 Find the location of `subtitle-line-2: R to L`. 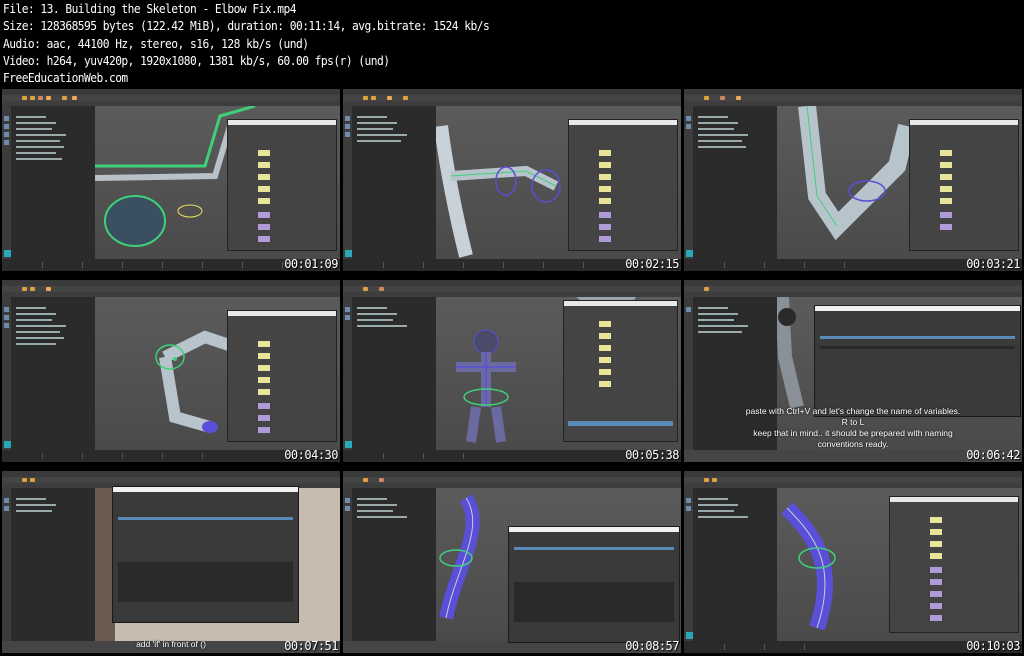

subtitle-line-2: R to L is located at coordinates (853, 422).